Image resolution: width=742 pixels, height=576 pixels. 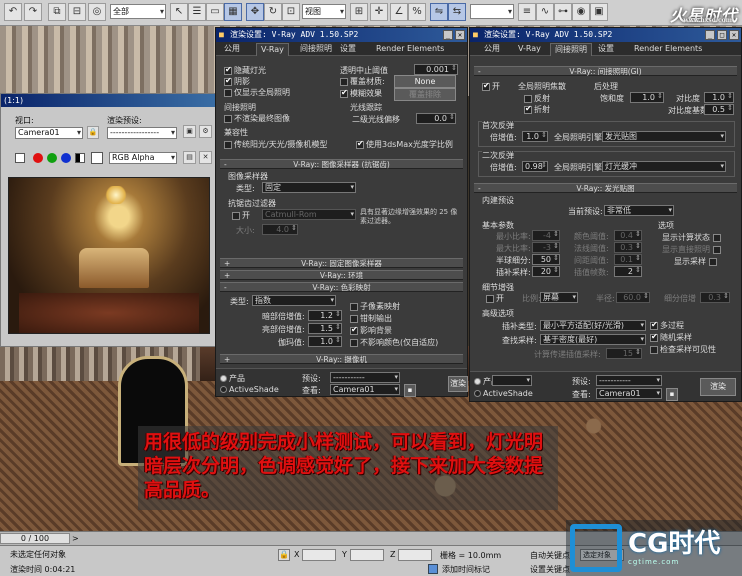 What do you see at coordinates (77, 12) in the screenshot?
I see `unlink-icon: ⊟` at bounding box center [77, 12].